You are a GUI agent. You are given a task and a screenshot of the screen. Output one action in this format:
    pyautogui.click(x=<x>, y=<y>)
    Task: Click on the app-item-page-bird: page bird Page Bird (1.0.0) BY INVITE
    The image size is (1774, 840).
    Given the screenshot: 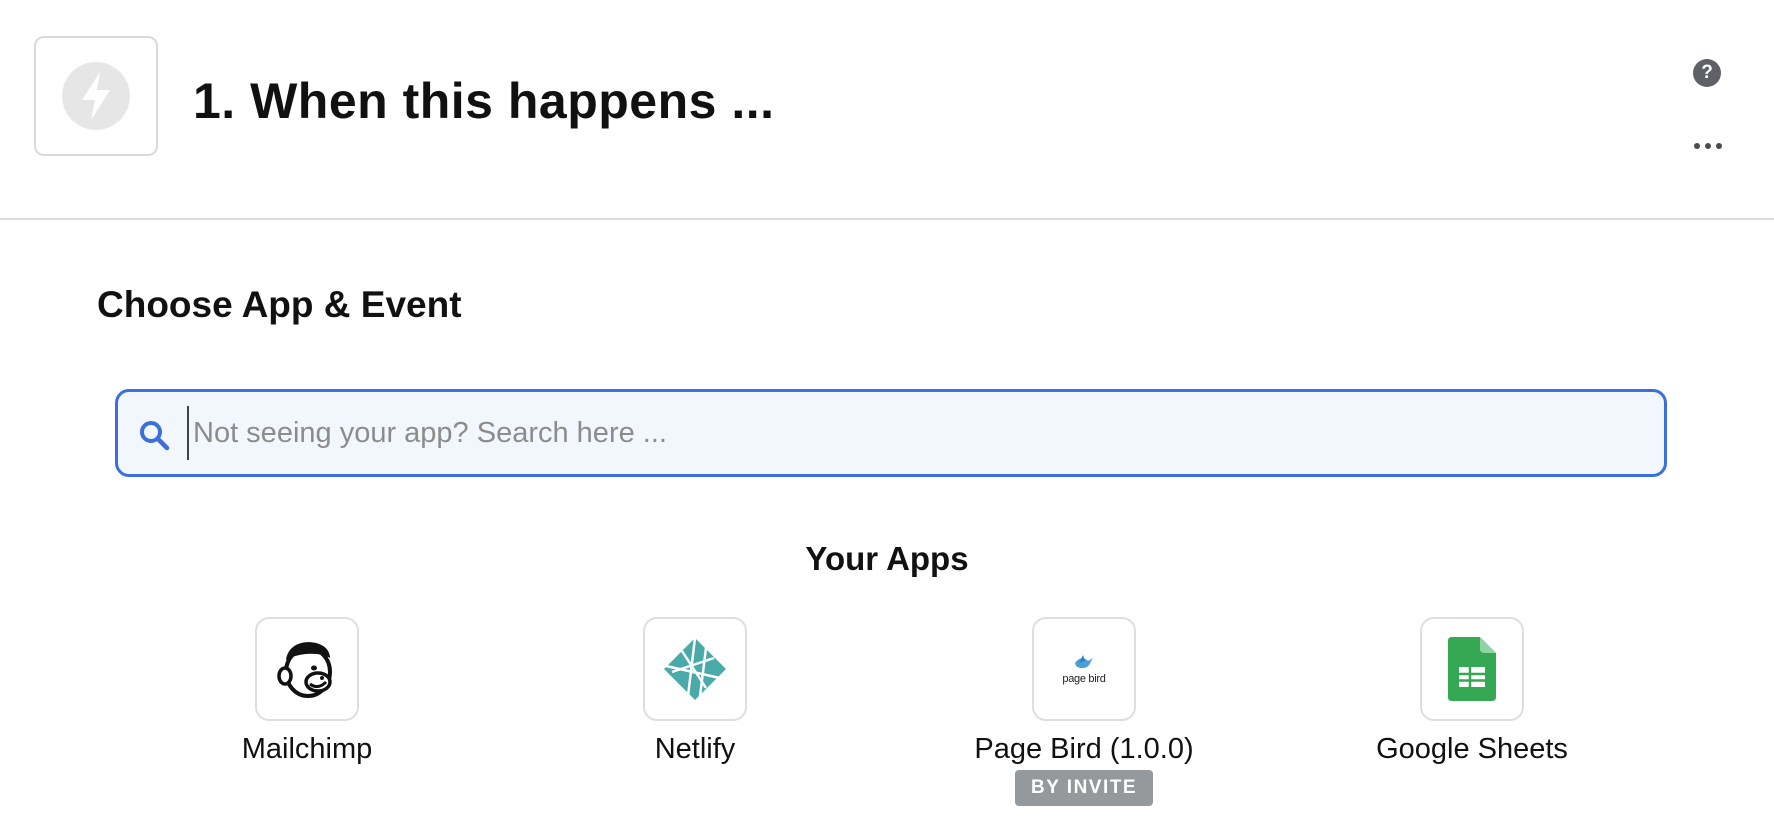 What is the action you would take?
    pyautogui.click(x=1084, y=711)
    